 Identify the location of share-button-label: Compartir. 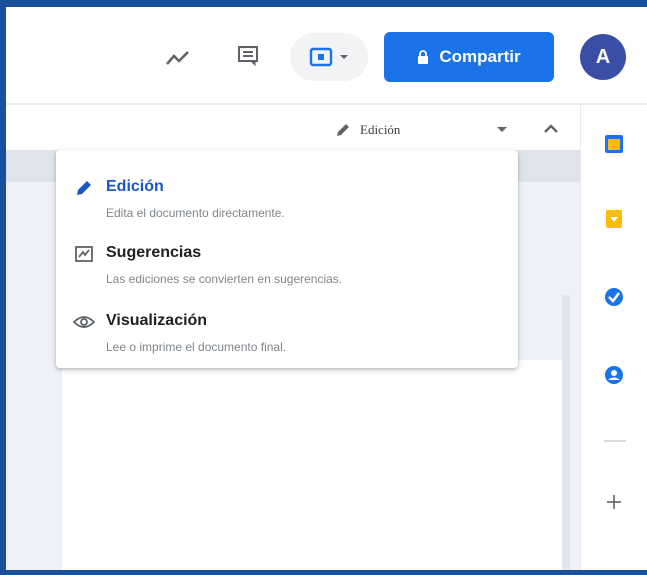
(480, 56).